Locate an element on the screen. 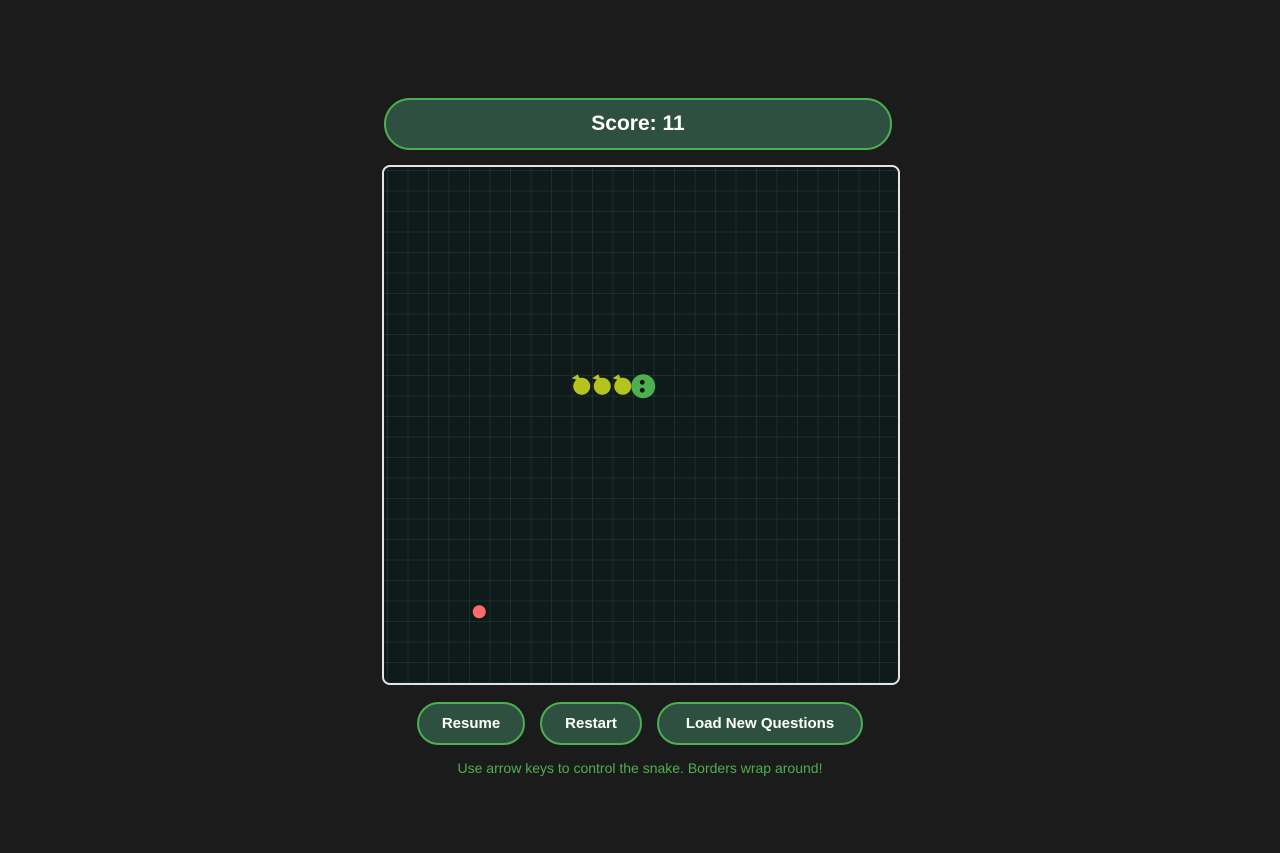 Image resolution: width=1280 pixels, height=853 pixels. resume-button: Resume is located at coordinates (471, 723).